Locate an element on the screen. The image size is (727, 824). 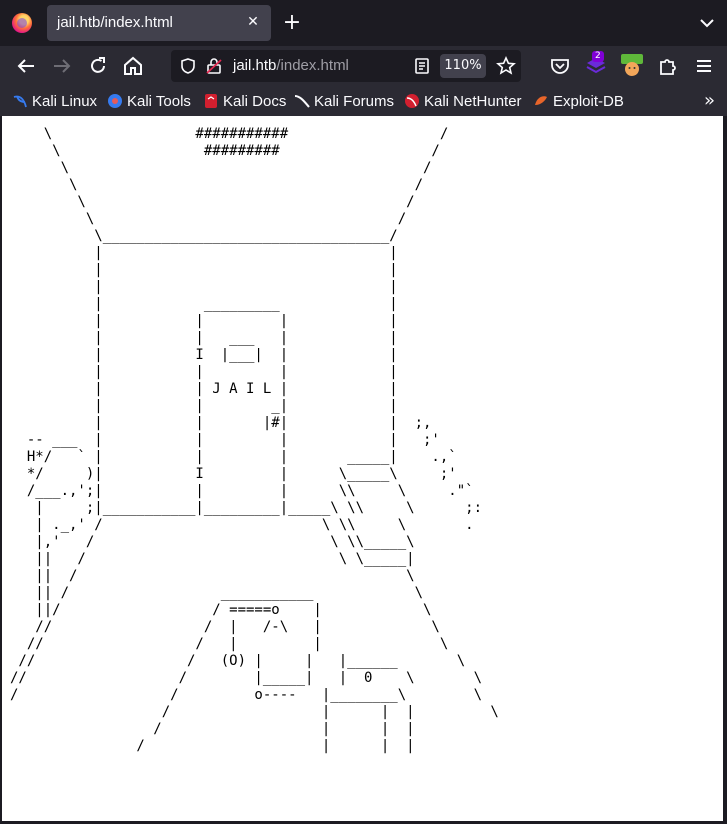
firefox-logo-icon is located at coordinates (22, 23).